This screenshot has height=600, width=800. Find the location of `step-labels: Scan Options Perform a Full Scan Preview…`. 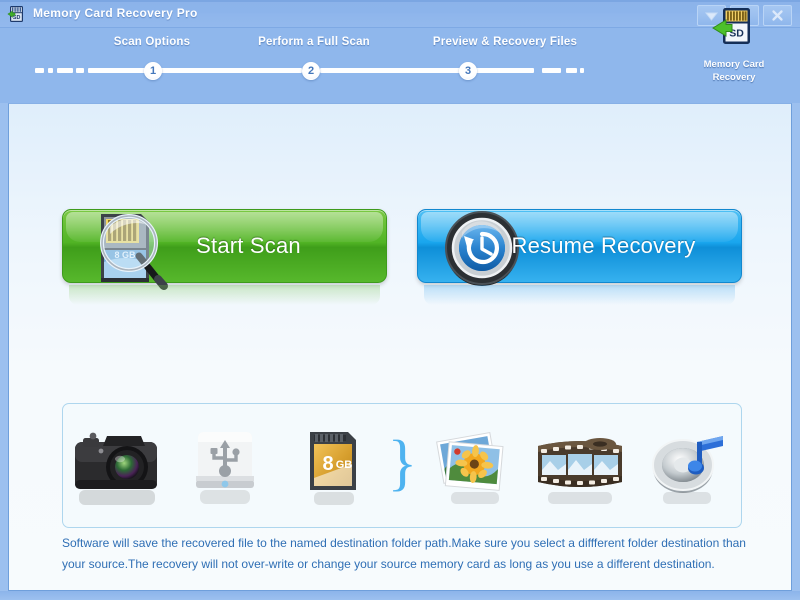

step-labels: Scan Options Perform a Full Scan Preview… is located at coordinates (400, 45).